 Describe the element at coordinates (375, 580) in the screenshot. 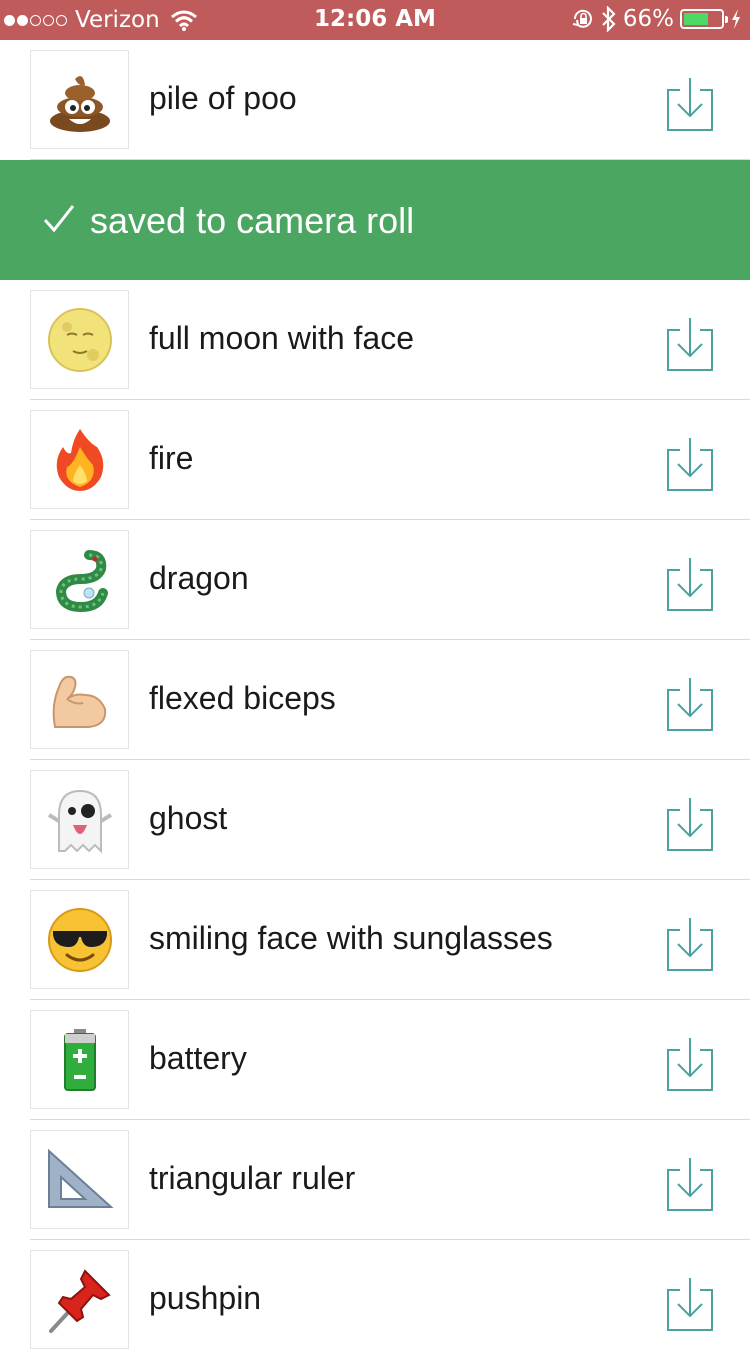

I see `list-item: dragon` at that location.